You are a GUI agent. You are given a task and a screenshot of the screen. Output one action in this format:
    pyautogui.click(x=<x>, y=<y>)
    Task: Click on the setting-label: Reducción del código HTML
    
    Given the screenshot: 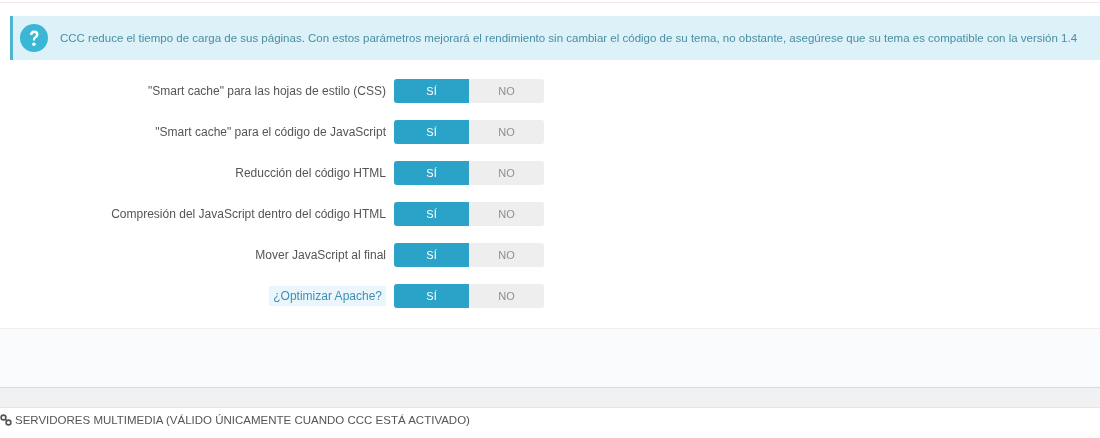 What is the action you would take?
    pyautogui.click(x=310, y=172)
    